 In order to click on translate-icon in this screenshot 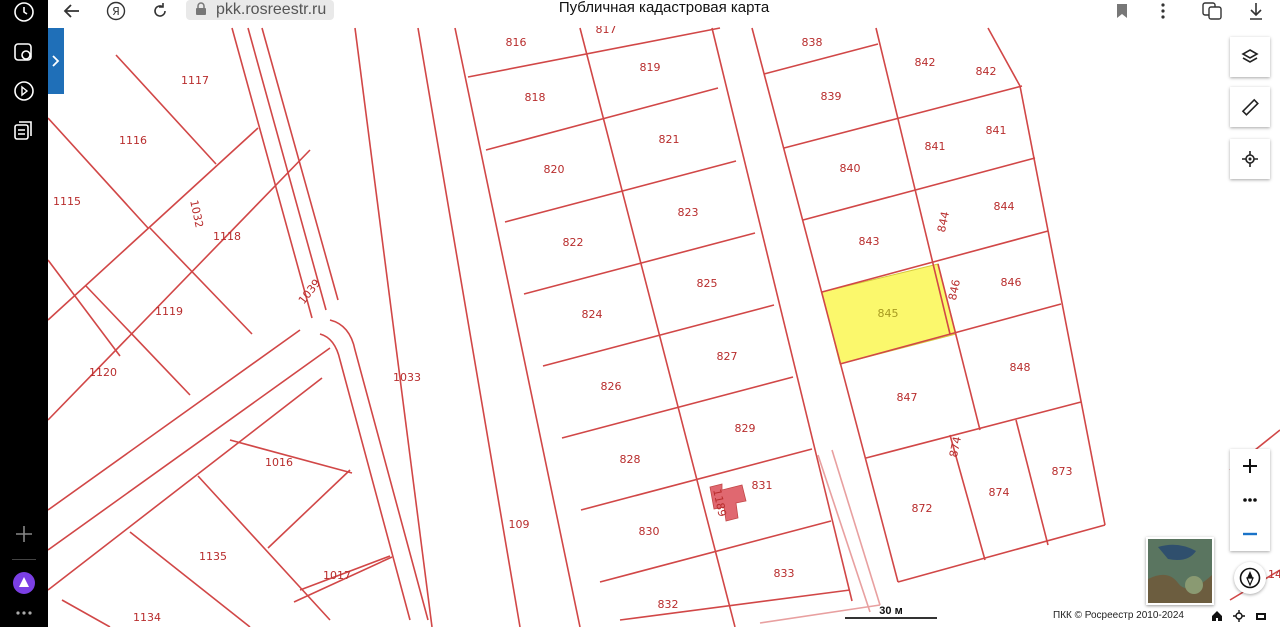, I will do `click(1212, 11)`.